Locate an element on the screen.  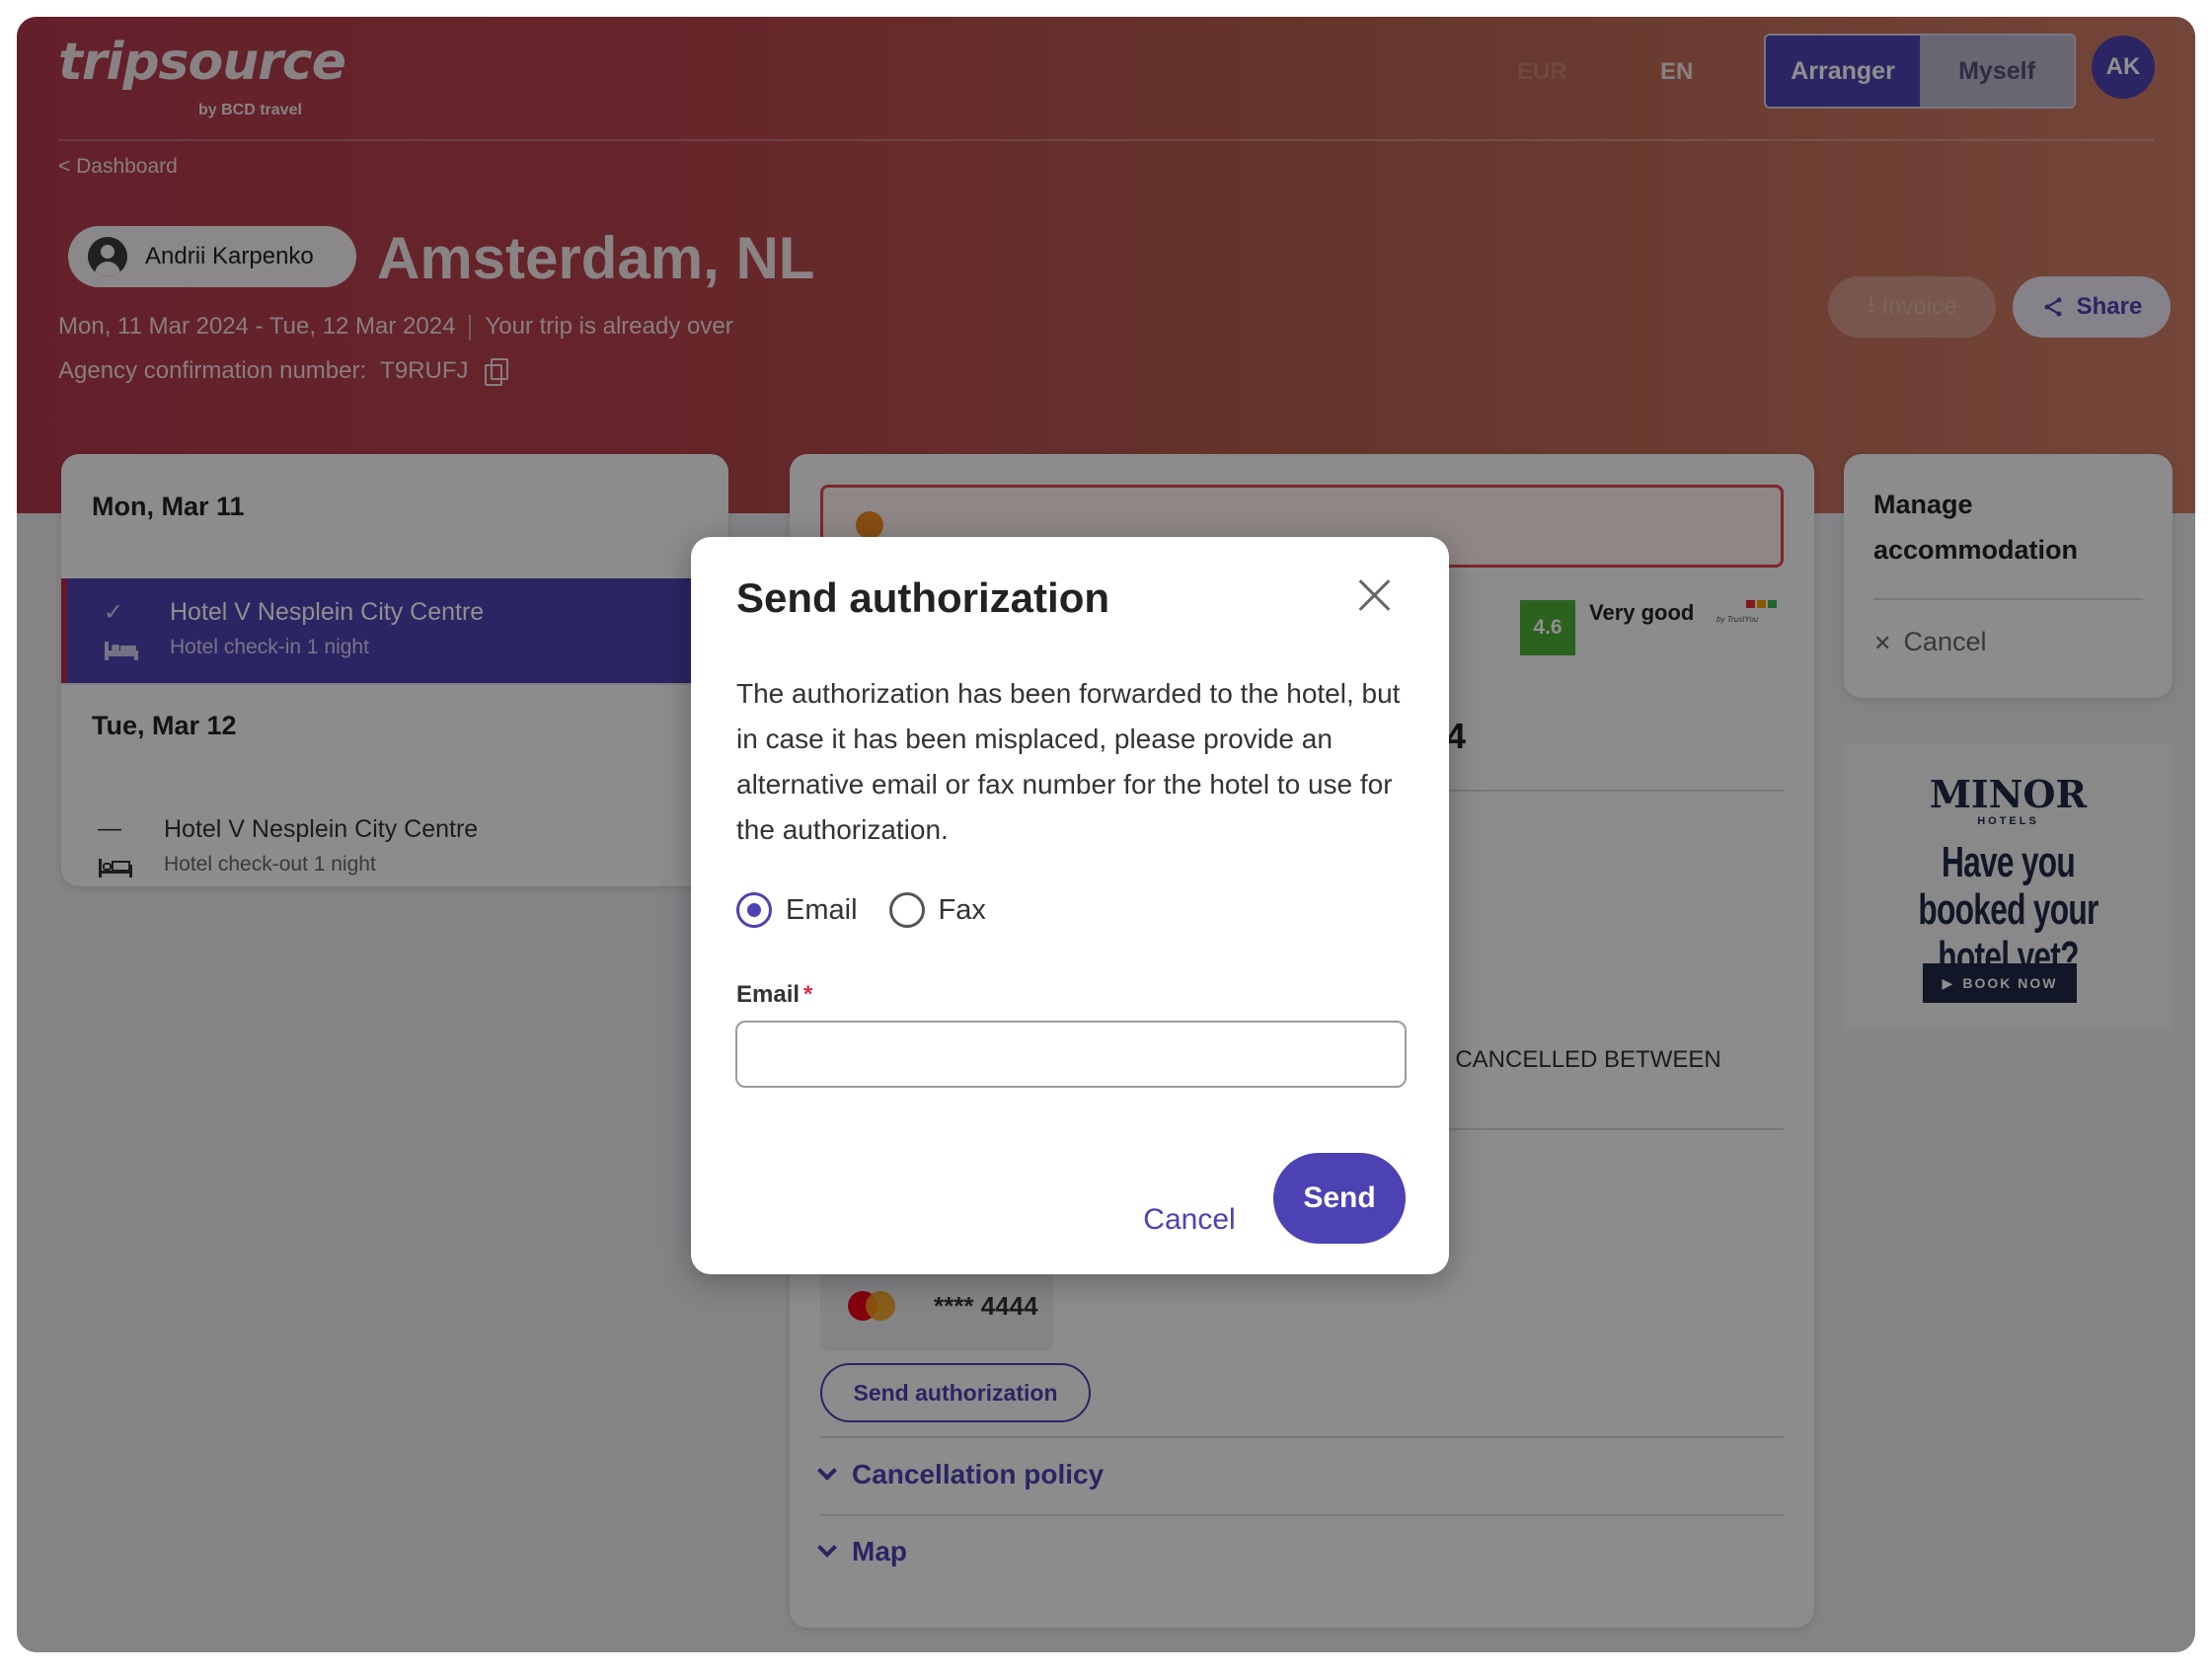
dialog-title: Send authorization is located at coordinates (922, 597).